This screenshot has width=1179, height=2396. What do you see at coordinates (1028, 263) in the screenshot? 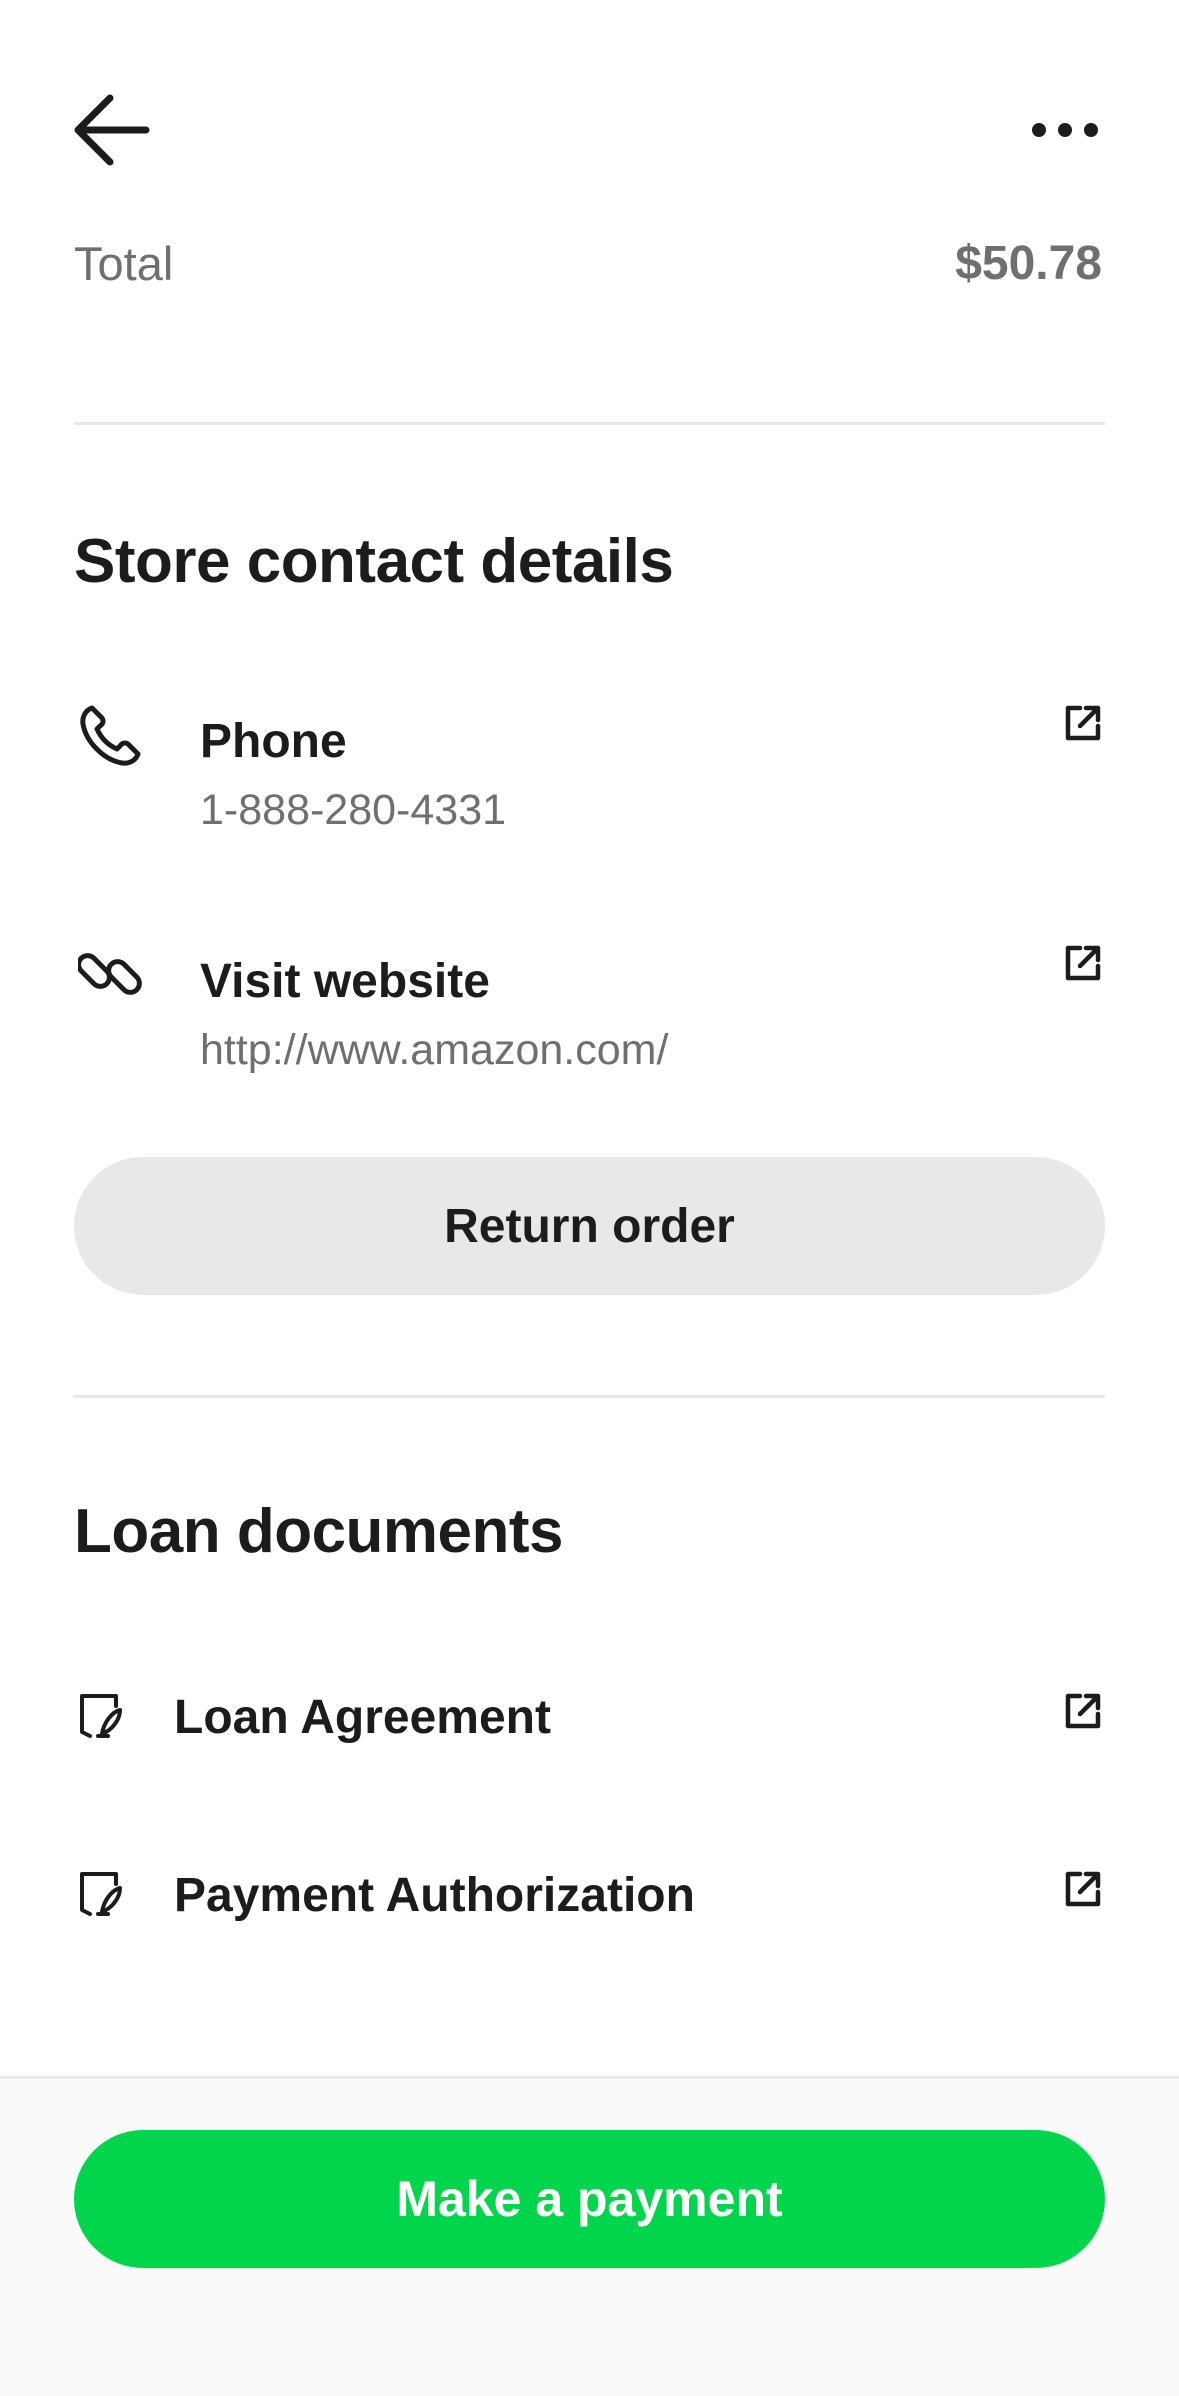
I see `total-amount: $50.78` at bounding box center [1028, 263].